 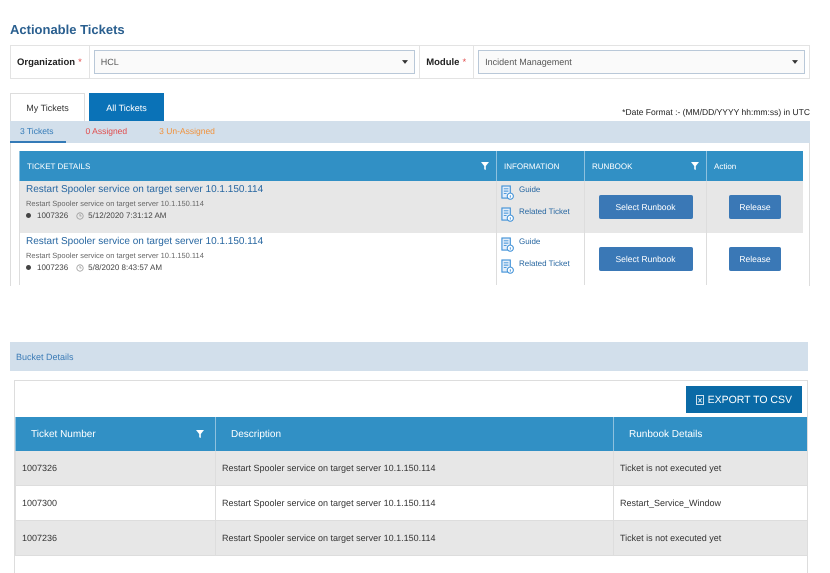 What do you see at coordinates (108, 132) in the screenshot?
I see `sub-tab: 0 Assigned` at bounding box center [108, 132].